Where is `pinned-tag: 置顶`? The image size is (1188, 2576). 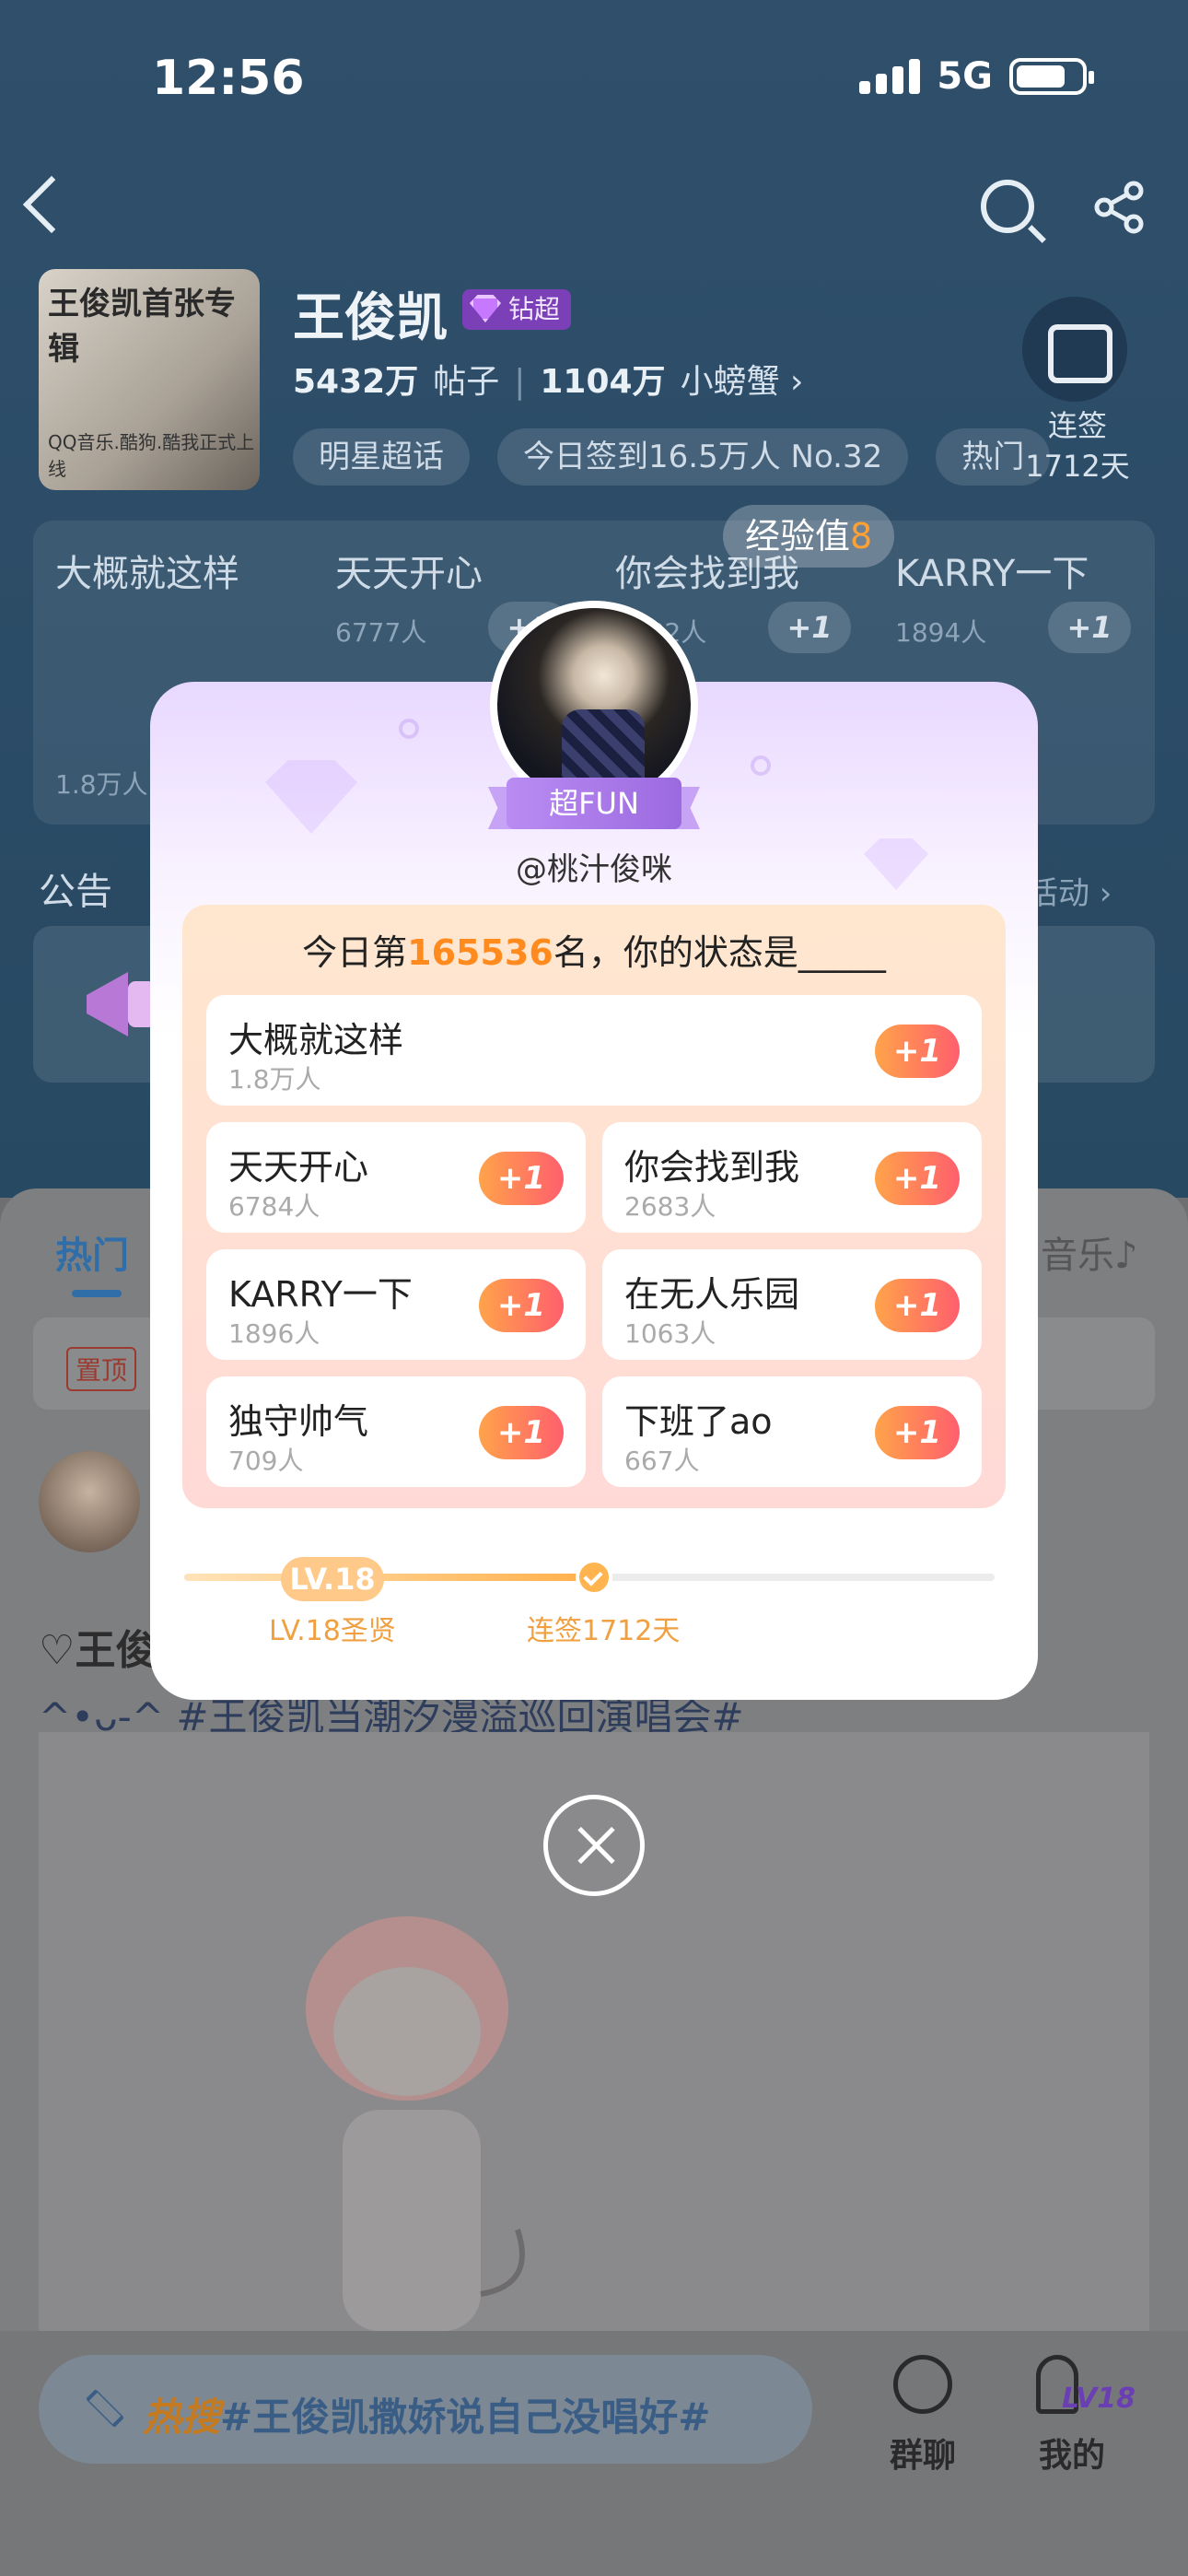 pinned-tag: 置顶 is located at coordinates (101, 1369).